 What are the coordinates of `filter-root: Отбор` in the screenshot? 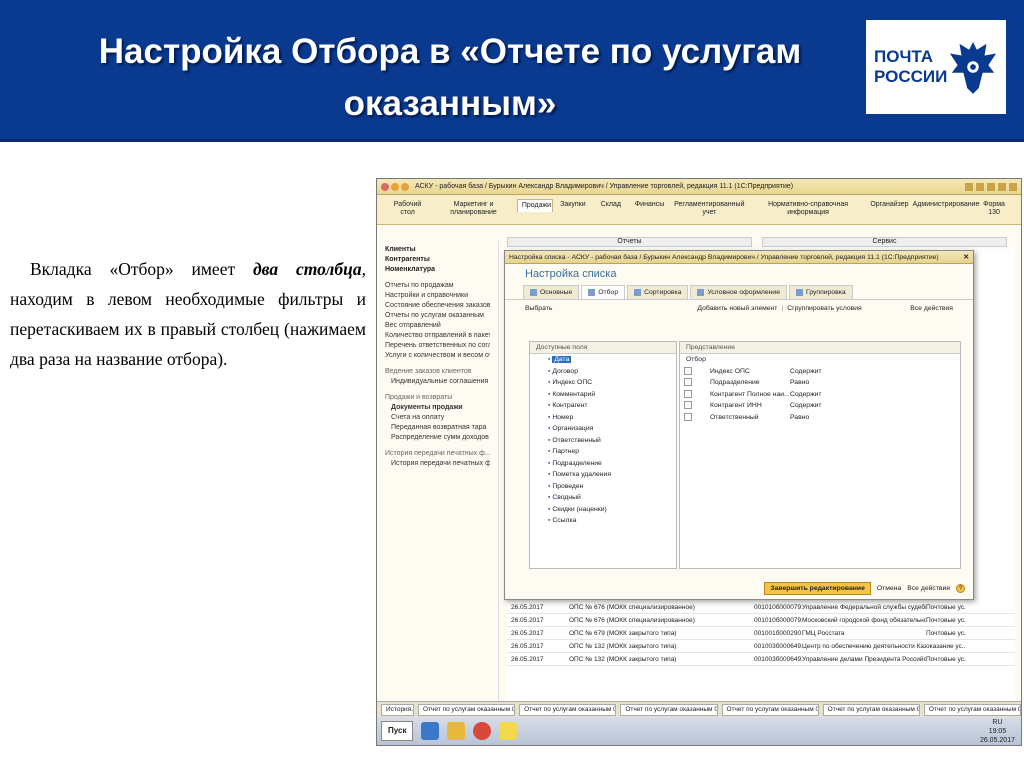 It's located at (820, 360).